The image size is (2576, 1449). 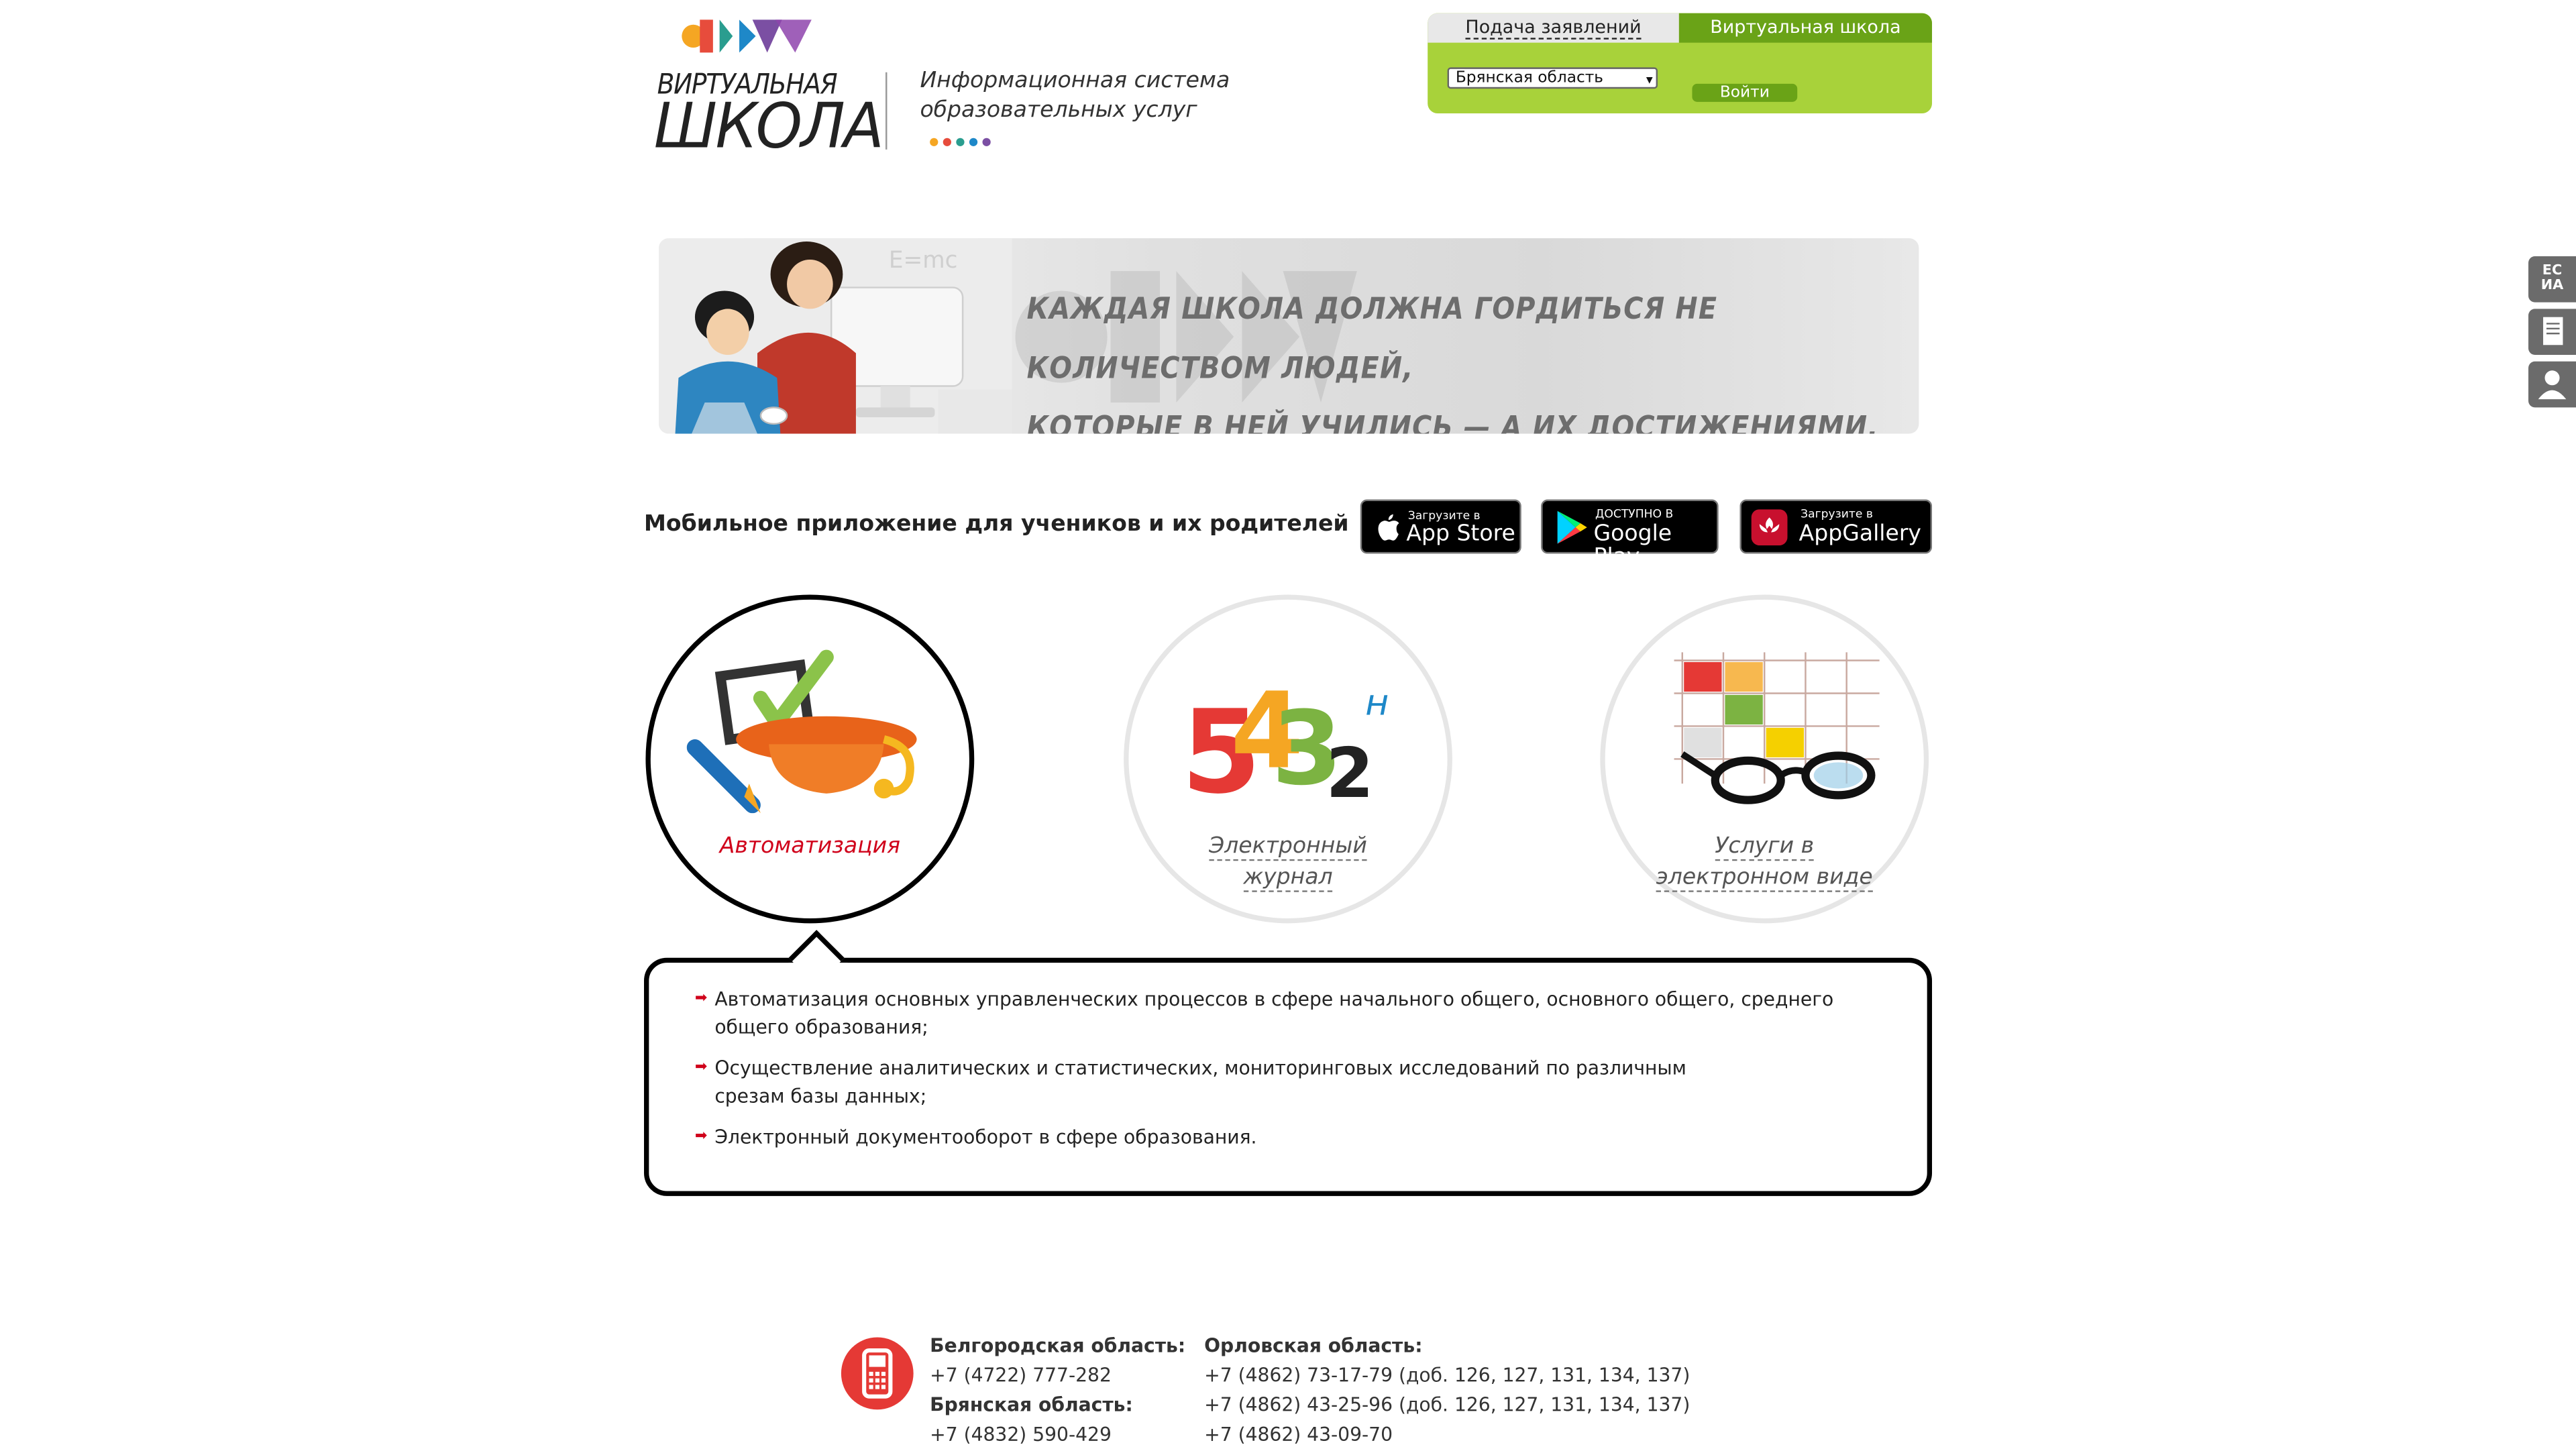 What do you see at coordinates (960, 142) in the screenshot?
I see `tagline-dots` at bounding box center [960, 142].